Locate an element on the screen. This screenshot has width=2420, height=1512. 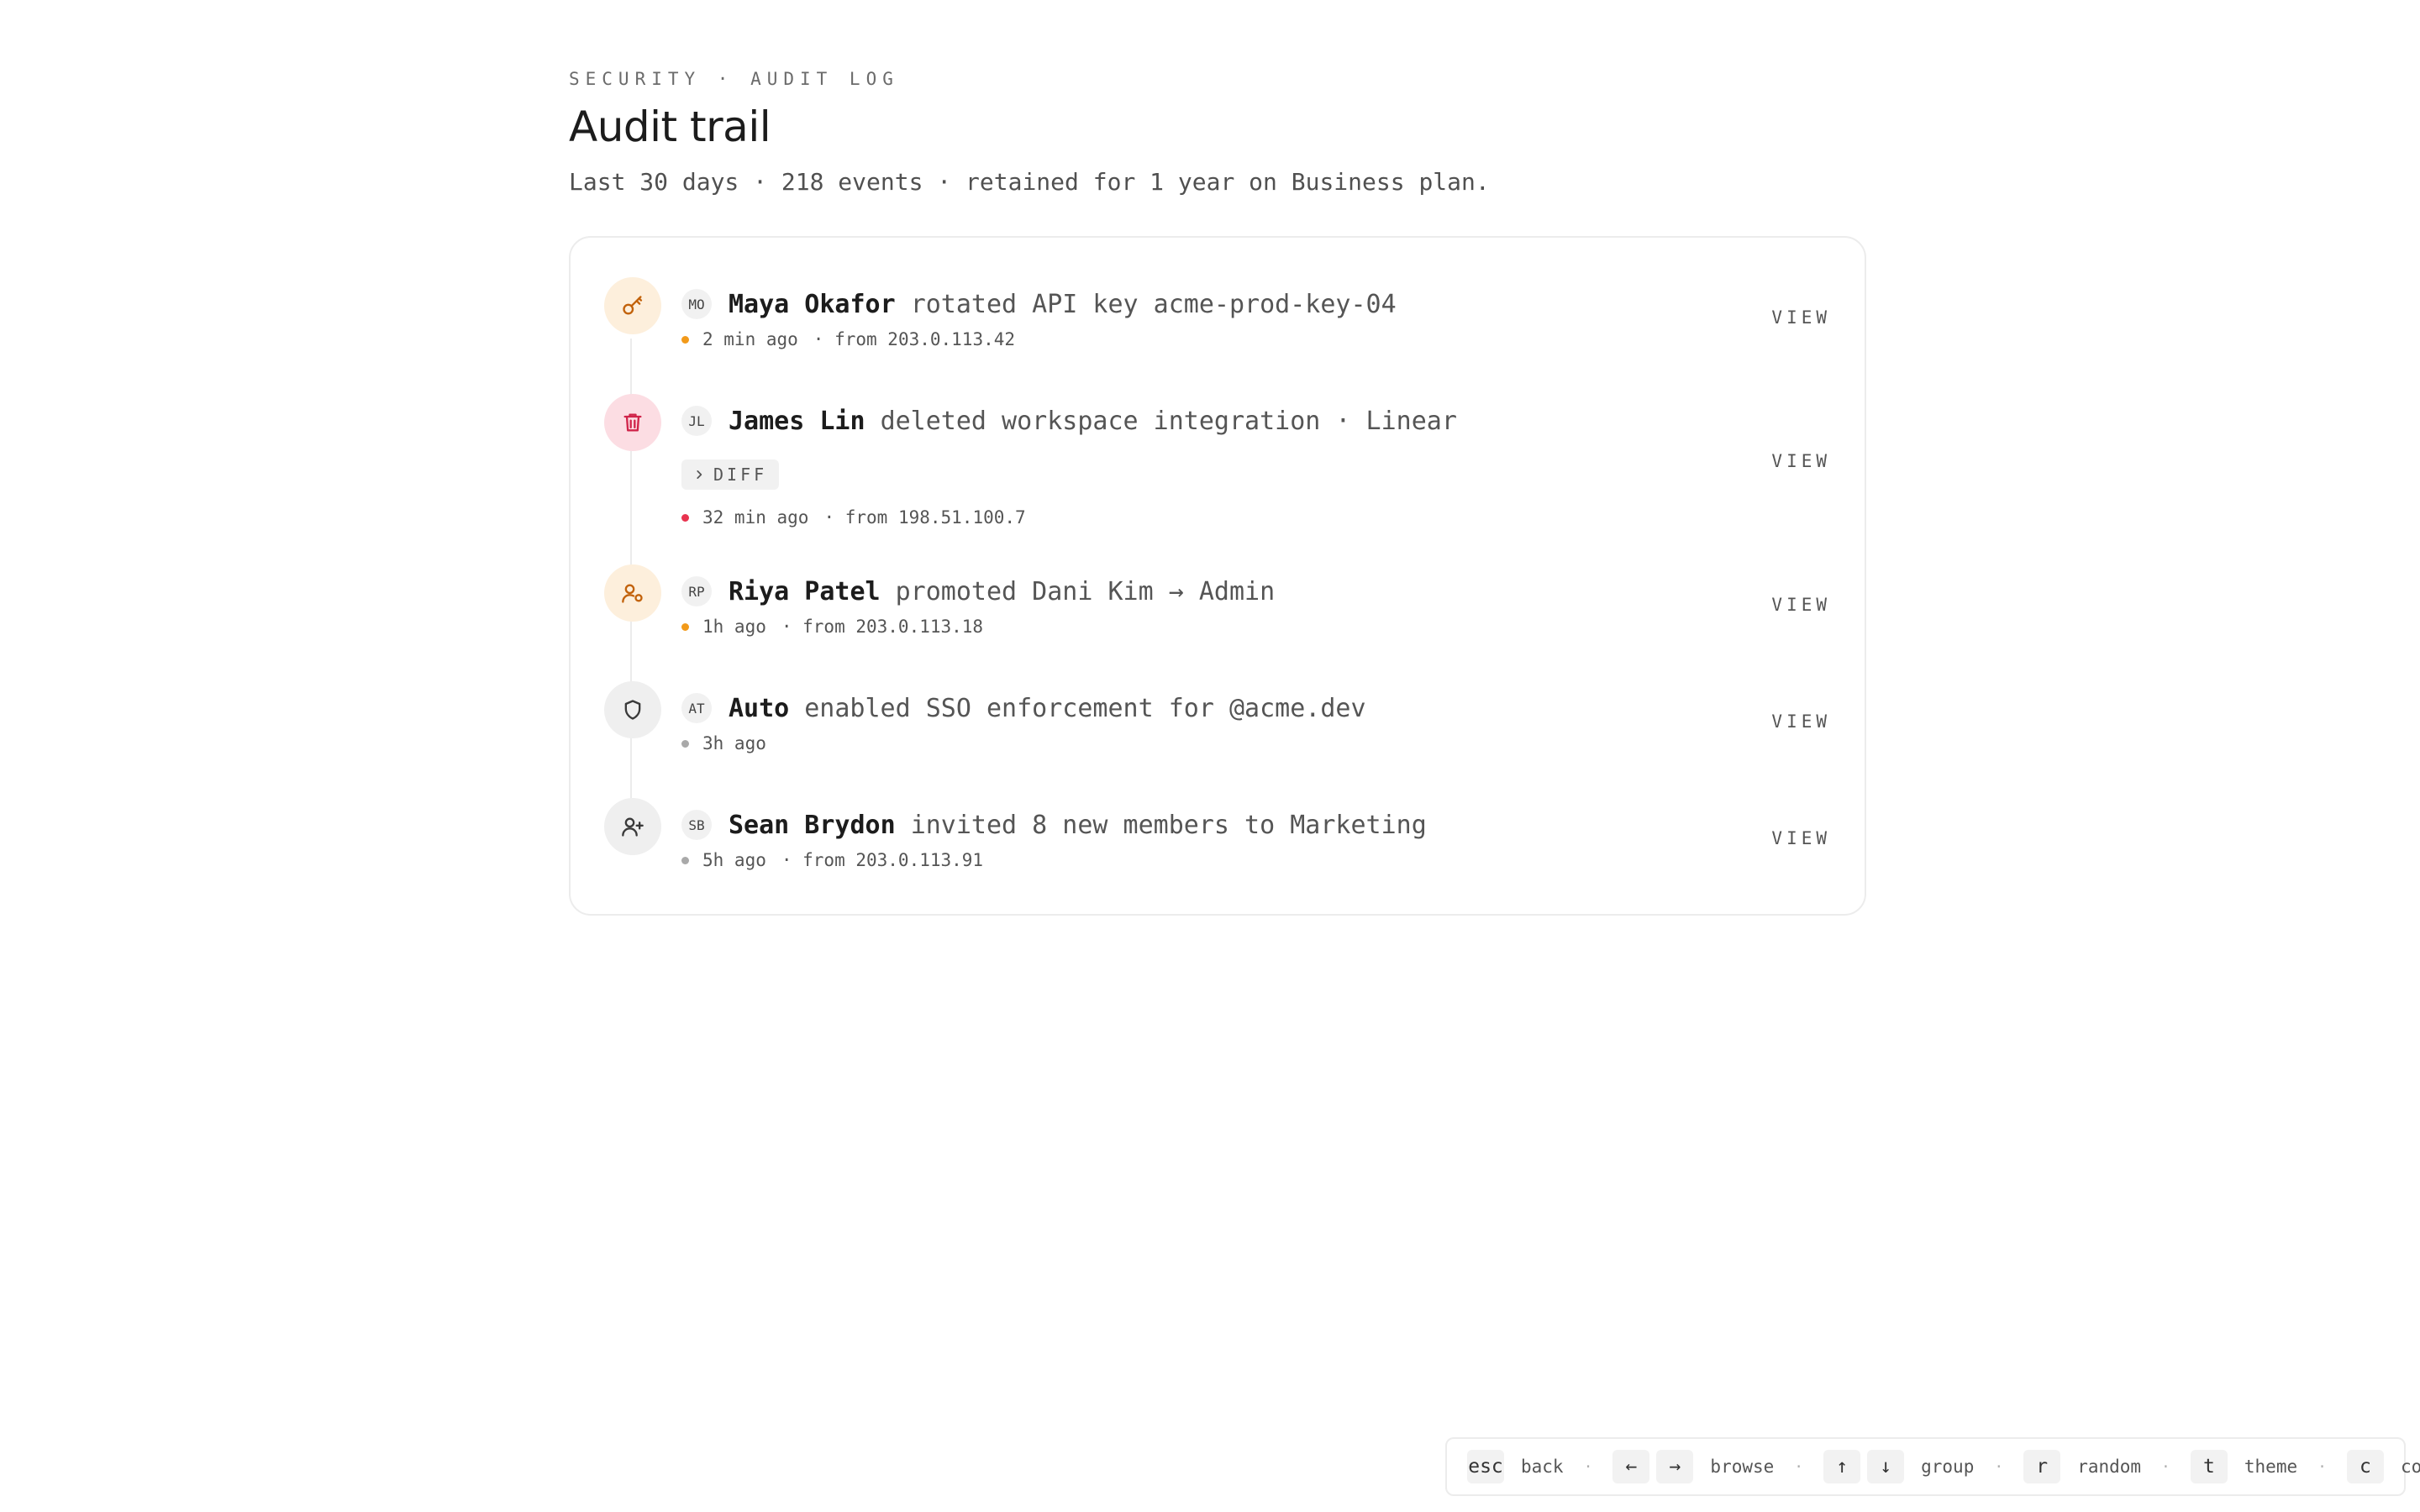
avatar: JL is located at coordinates (696, 421).